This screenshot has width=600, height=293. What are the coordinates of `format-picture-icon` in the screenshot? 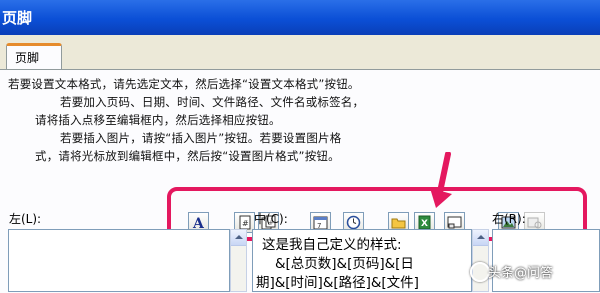 It's located at (534, 223).